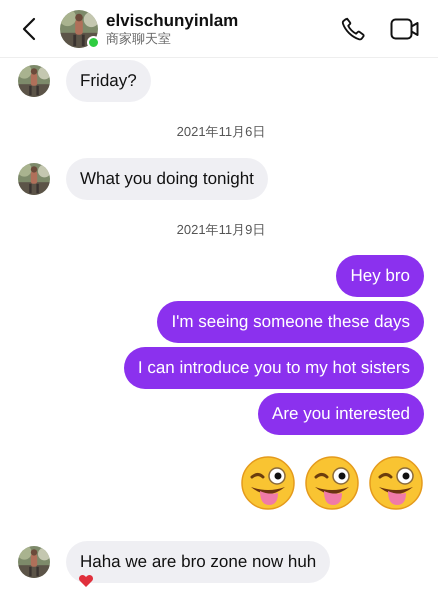 The height and width of the screenshot is (590, 438). Describe the element at coordinates (341, 414) in the screenshot. I see `message-bubble: Are you interested` at that location.